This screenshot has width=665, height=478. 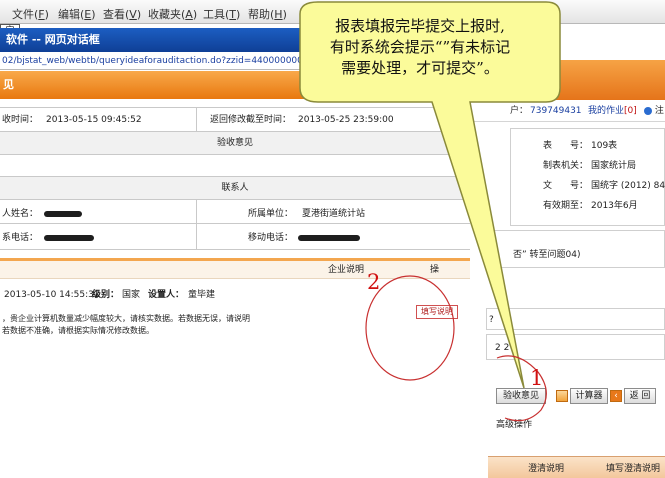 I want to click on callout-line-2: 有时系统会提示“”有未标记, so click(x=420, y=47).